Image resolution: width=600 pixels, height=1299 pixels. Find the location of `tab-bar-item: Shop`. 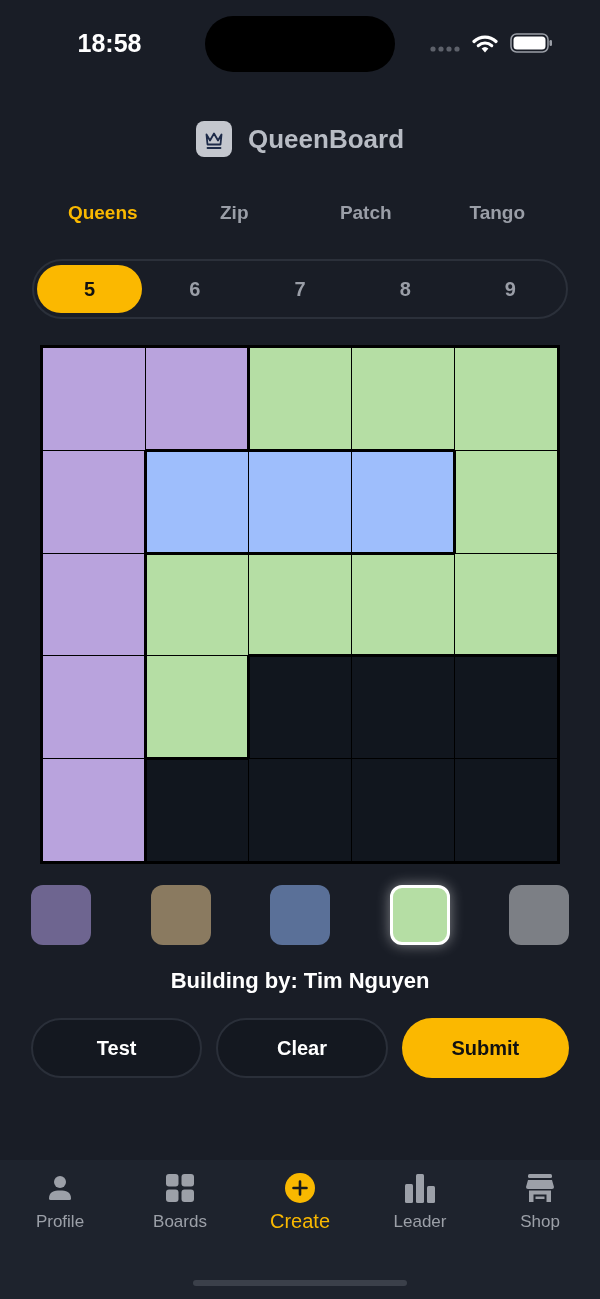

tab-bar-item: Shop is located at coordinates (540, 1203).